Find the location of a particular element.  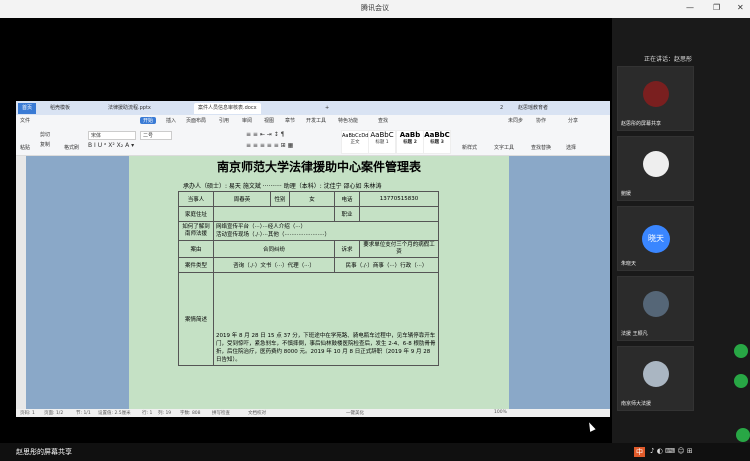

paste-button: 粘贴 is located at coordinates (25, 147).